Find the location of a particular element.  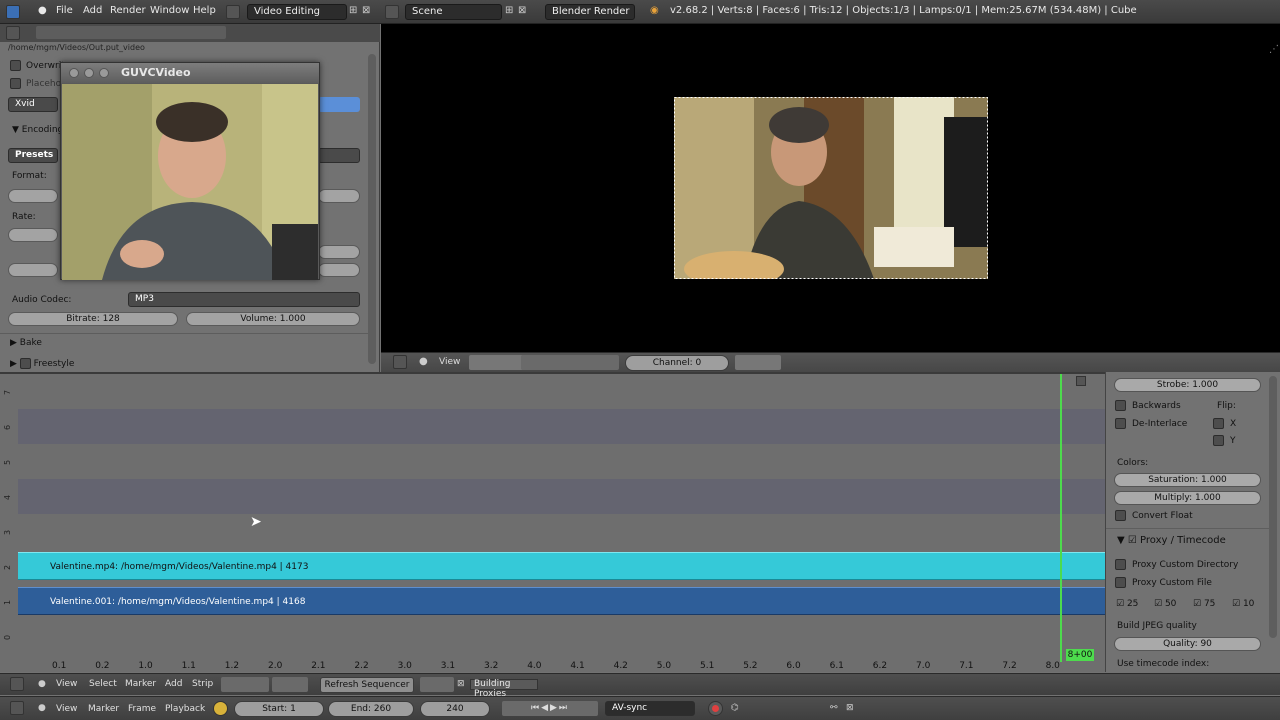

current-frame-field: 240 is located at coordinates (455, 709).